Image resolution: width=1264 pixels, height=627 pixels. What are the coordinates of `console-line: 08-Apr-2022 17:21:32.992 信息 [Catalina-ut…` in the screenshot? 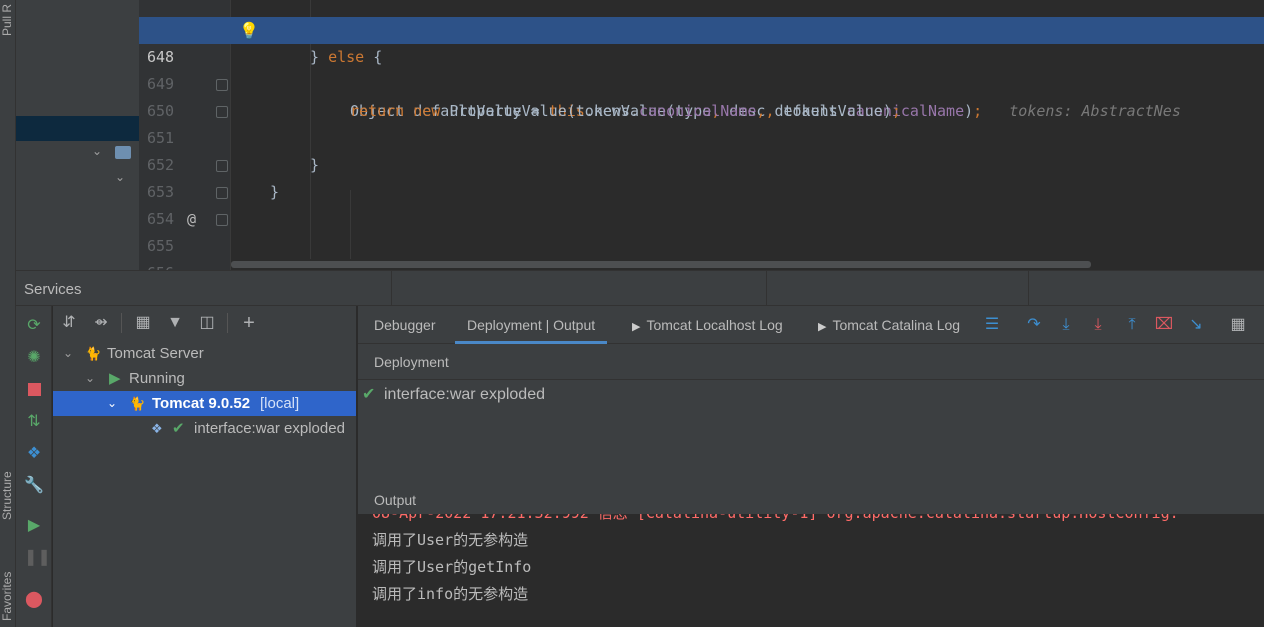 It's located at (775, 520).